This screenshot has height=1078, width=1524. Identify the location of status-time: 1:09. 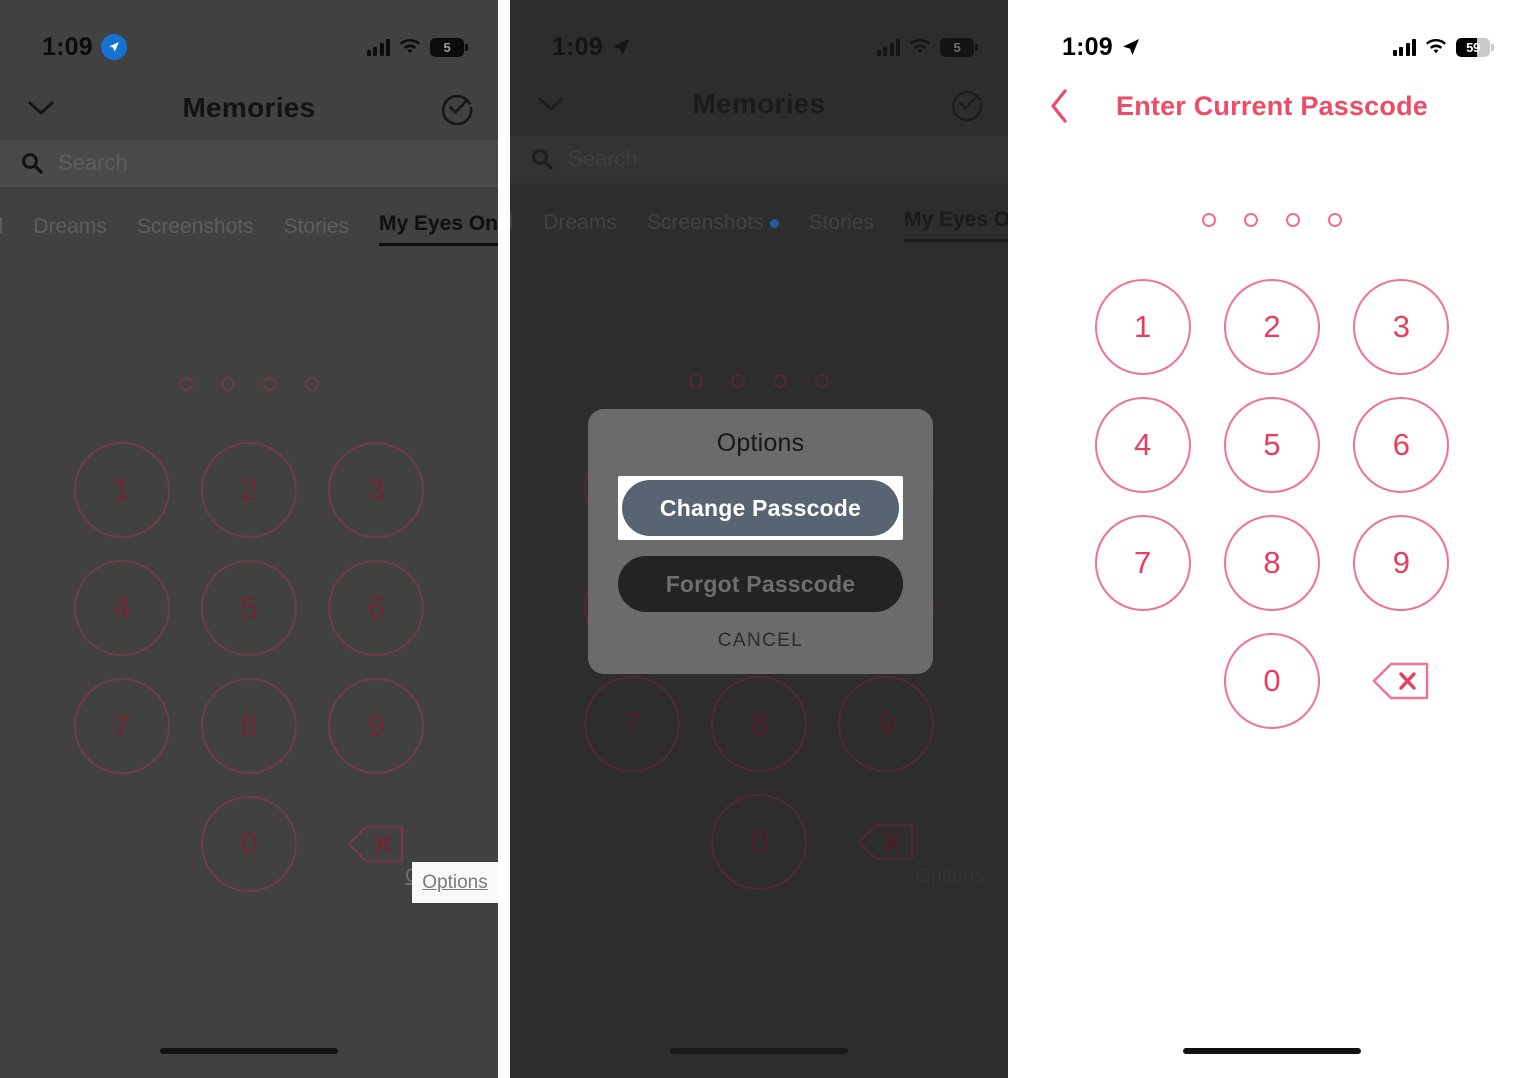
(67, 46).